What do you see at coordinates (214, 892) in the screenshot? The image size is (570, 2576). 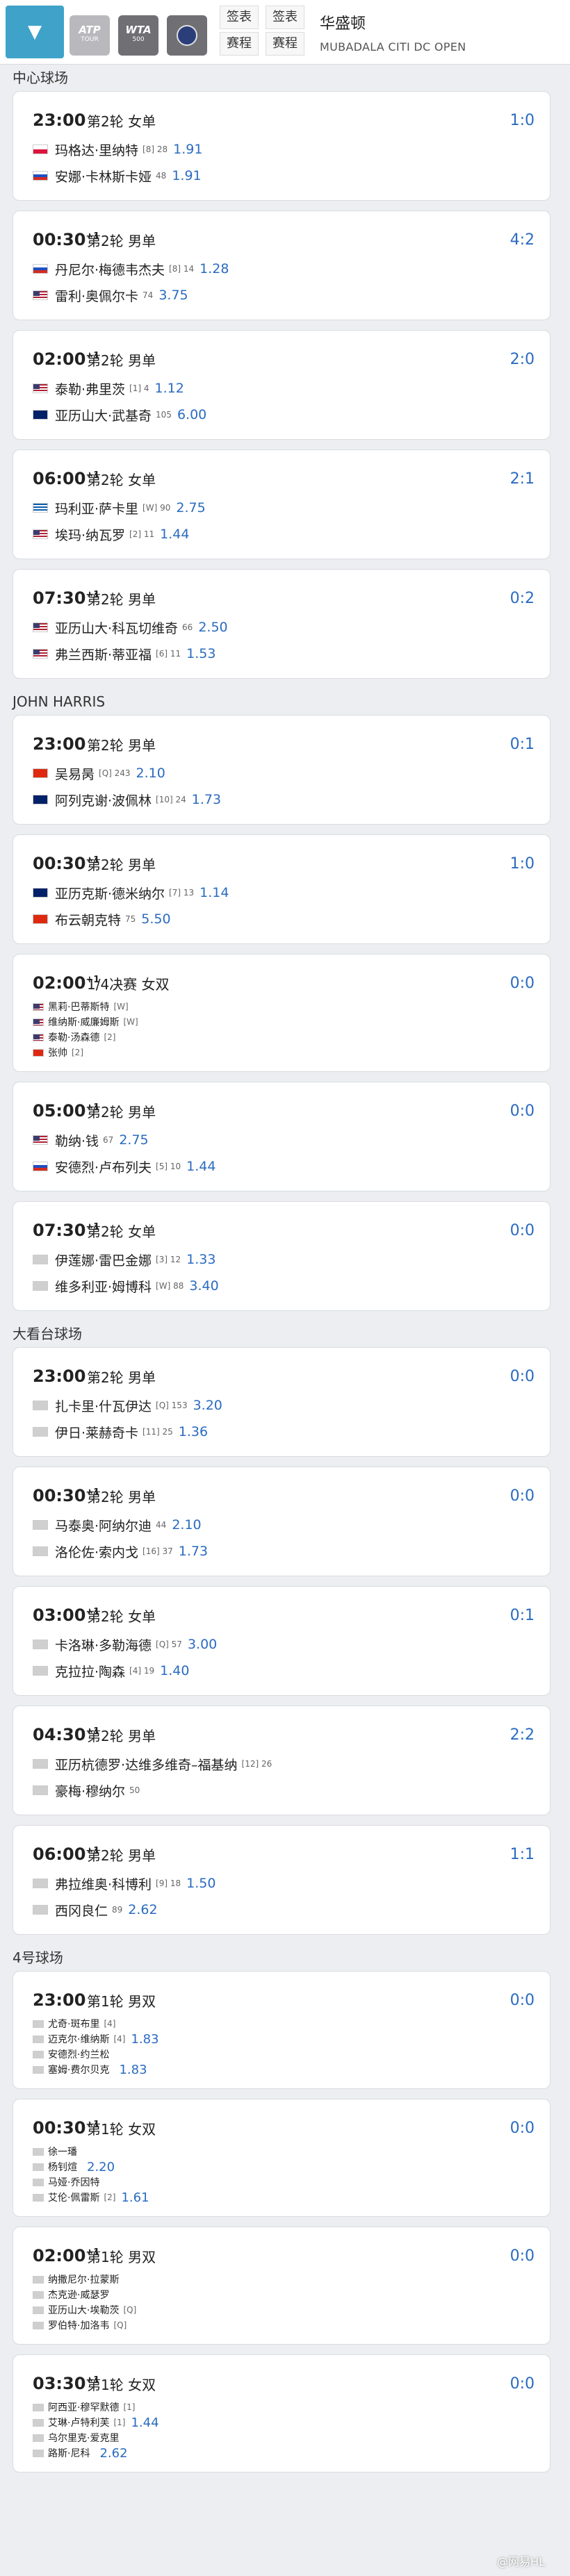 I see `player-odds: 1.14` at bounding box center [214, 892].